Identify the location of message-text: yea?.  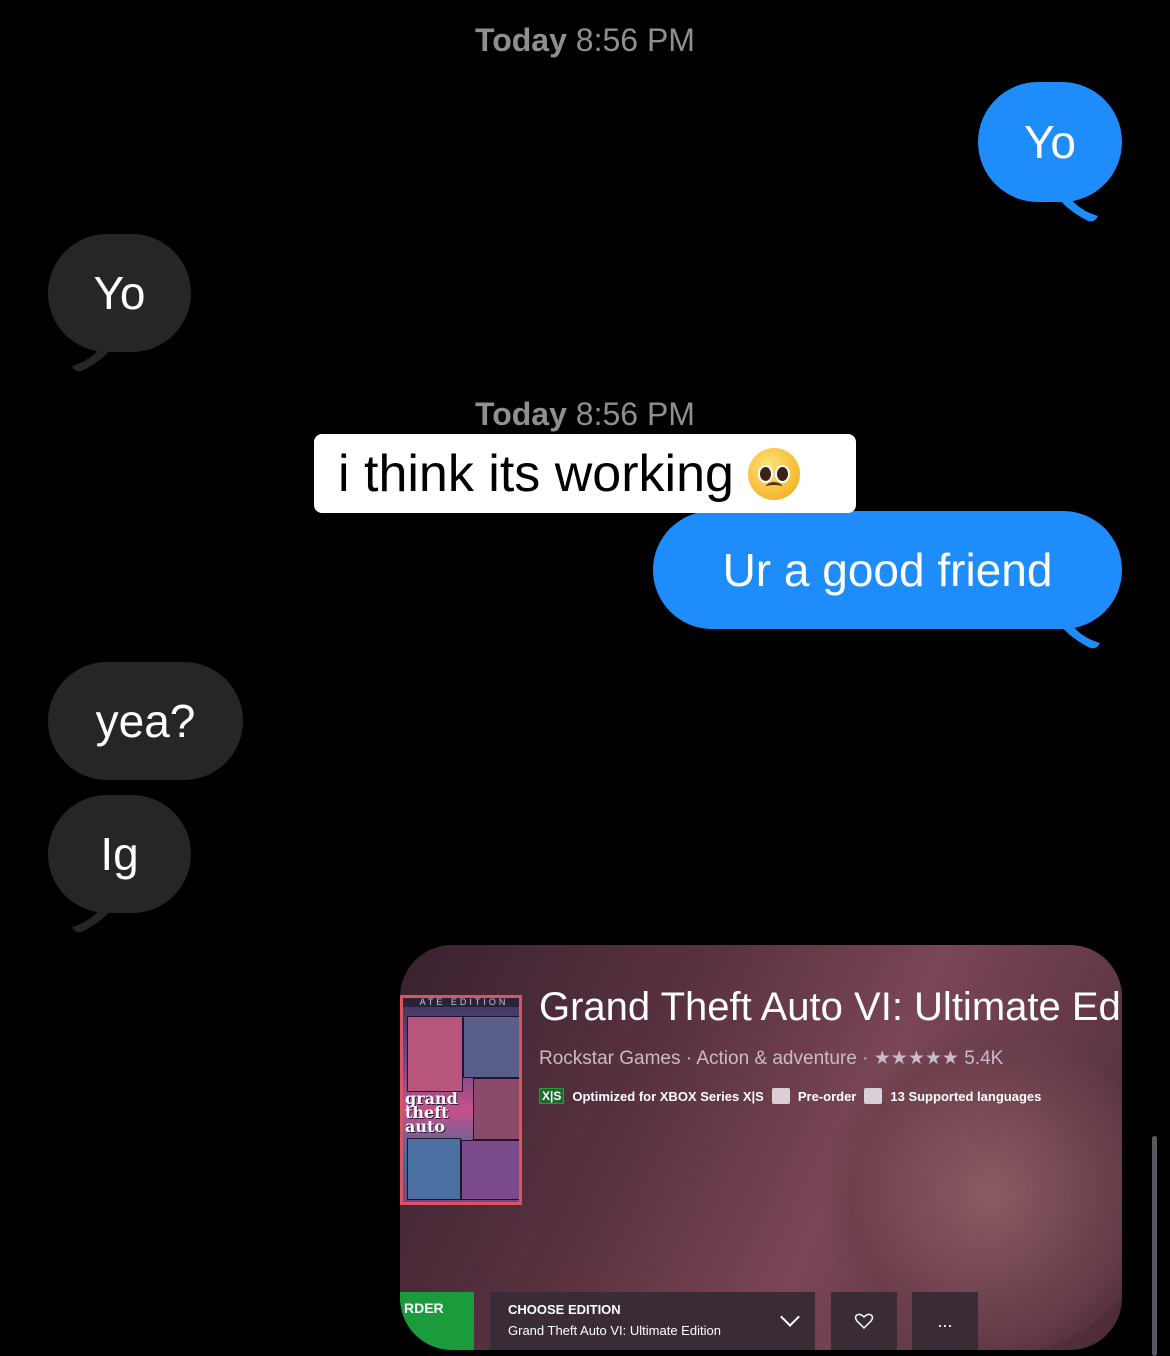
(145, 721).